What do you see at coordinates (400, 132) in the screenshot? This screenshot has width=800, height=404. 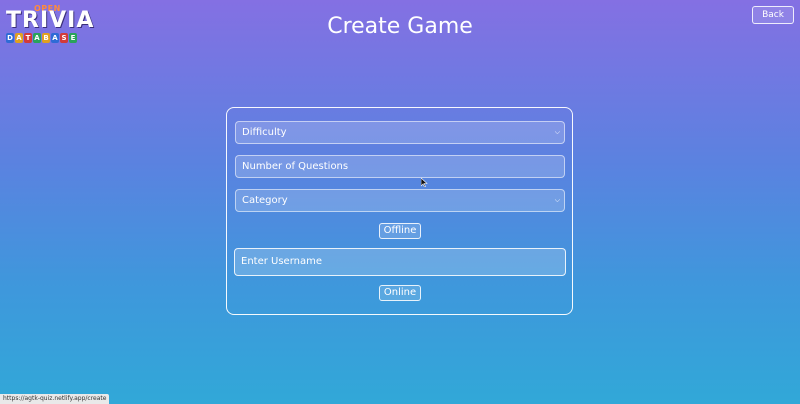 I see `difficulty-select: Difficulty ⌵` at bounding box center [400, 132].